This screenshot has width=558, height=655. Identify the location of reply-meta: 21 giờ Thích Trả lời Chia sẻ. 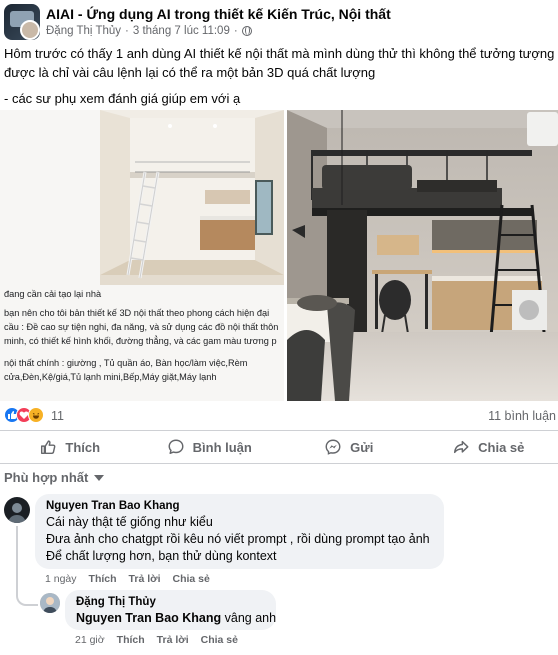
(156, 640).